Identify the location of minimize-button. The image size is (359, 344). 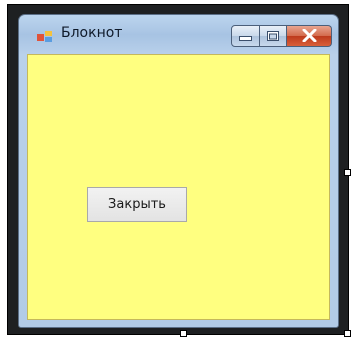
(245, 36).